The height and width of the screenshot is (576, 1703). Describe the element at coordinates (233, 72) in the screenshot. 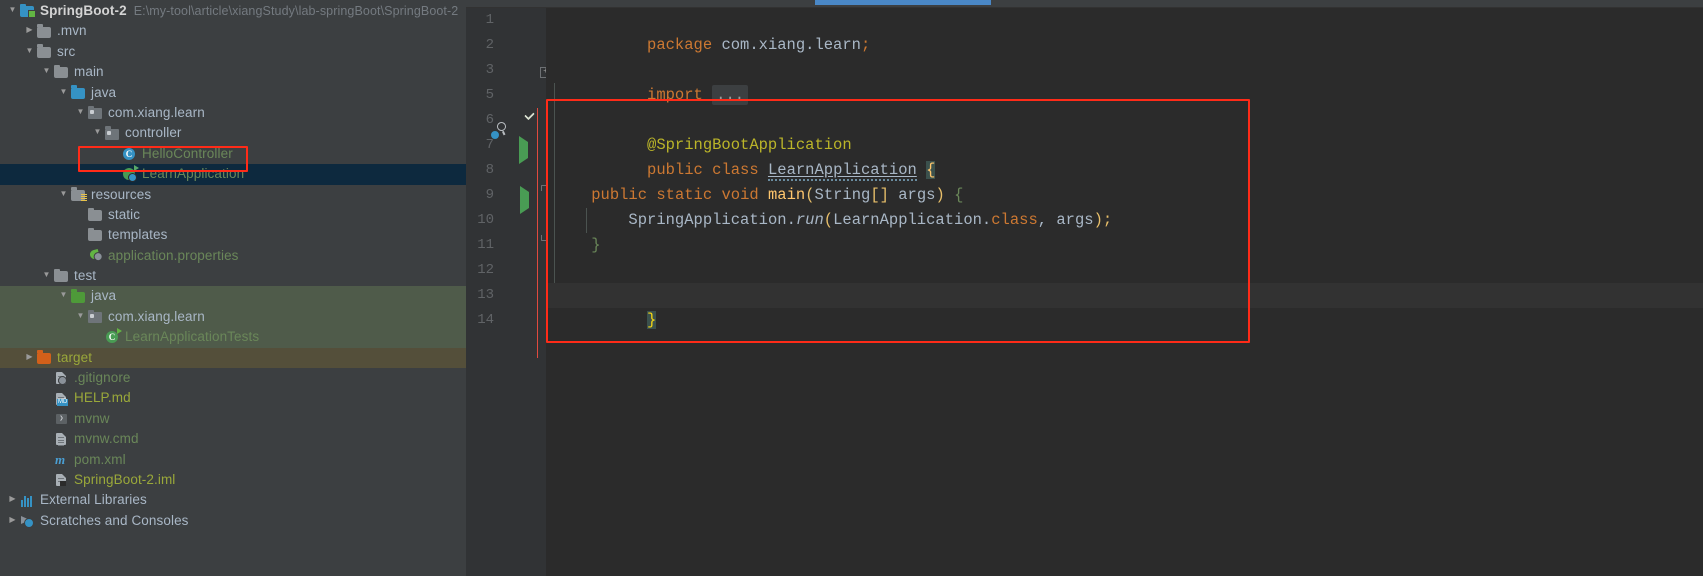

I see `tree-item-main: main` at that location.